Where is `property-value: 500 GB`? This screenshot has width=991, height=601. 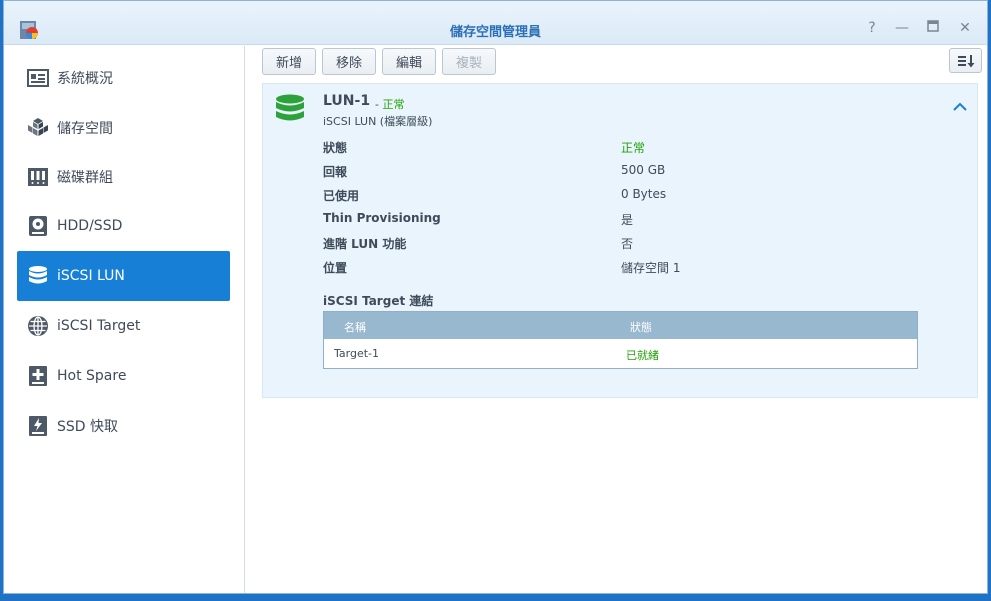 property-value: 500 GB is located at coordinates (643, 170).